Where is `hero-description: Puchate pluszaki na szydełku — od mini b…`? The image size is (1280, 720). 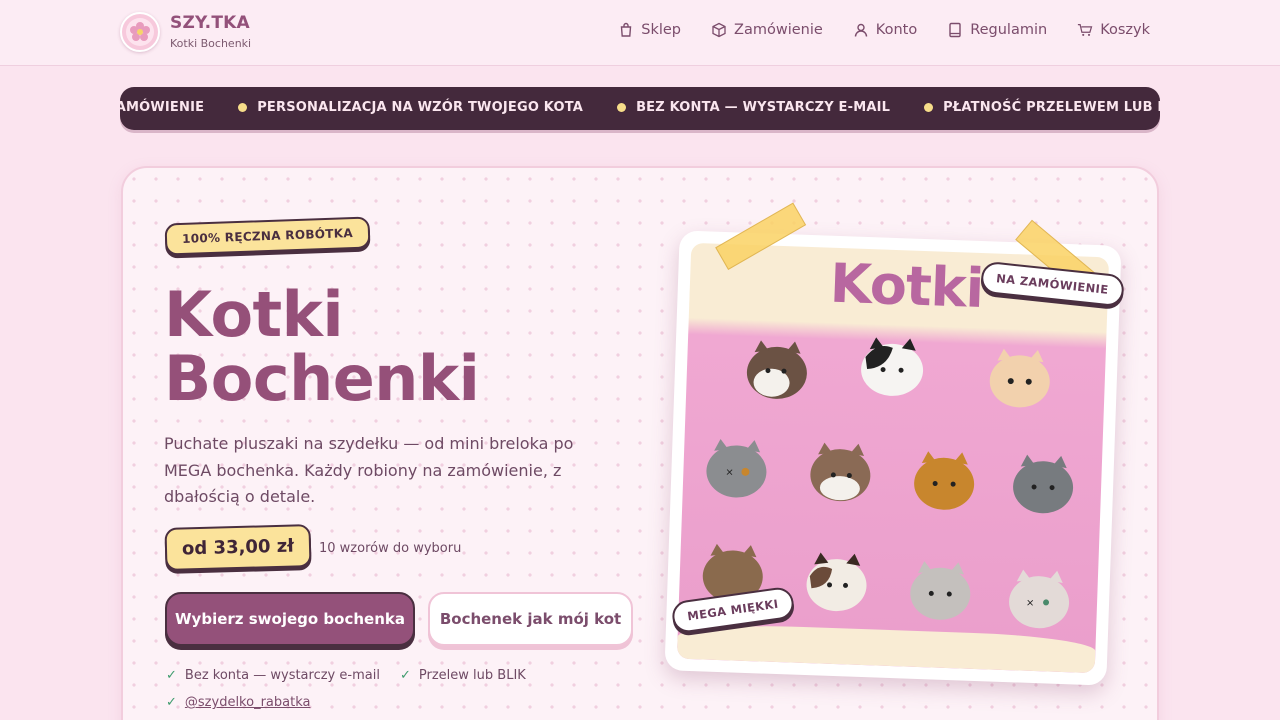 hero-description: Puchate pluszaki na szydełku — od mini b… is located at coordinates (369, 470).